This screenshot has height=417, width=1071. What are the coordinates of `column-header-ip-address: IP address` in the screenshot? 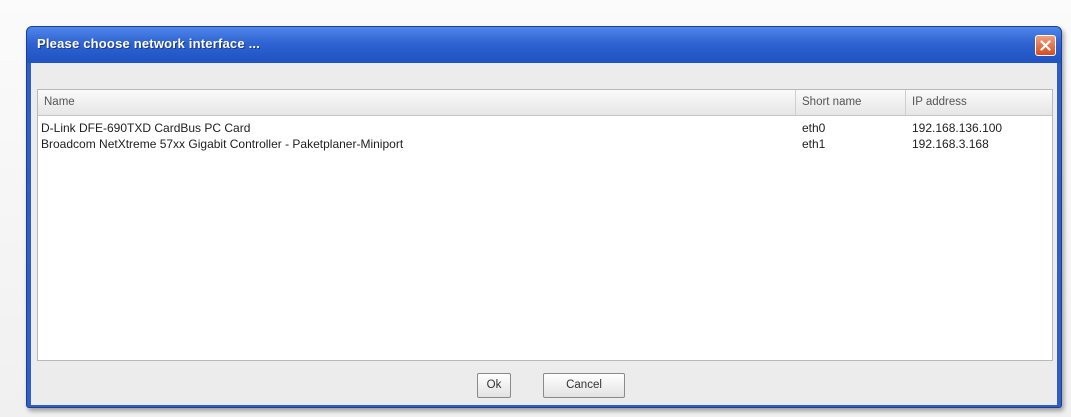 It's located at (979, 102).